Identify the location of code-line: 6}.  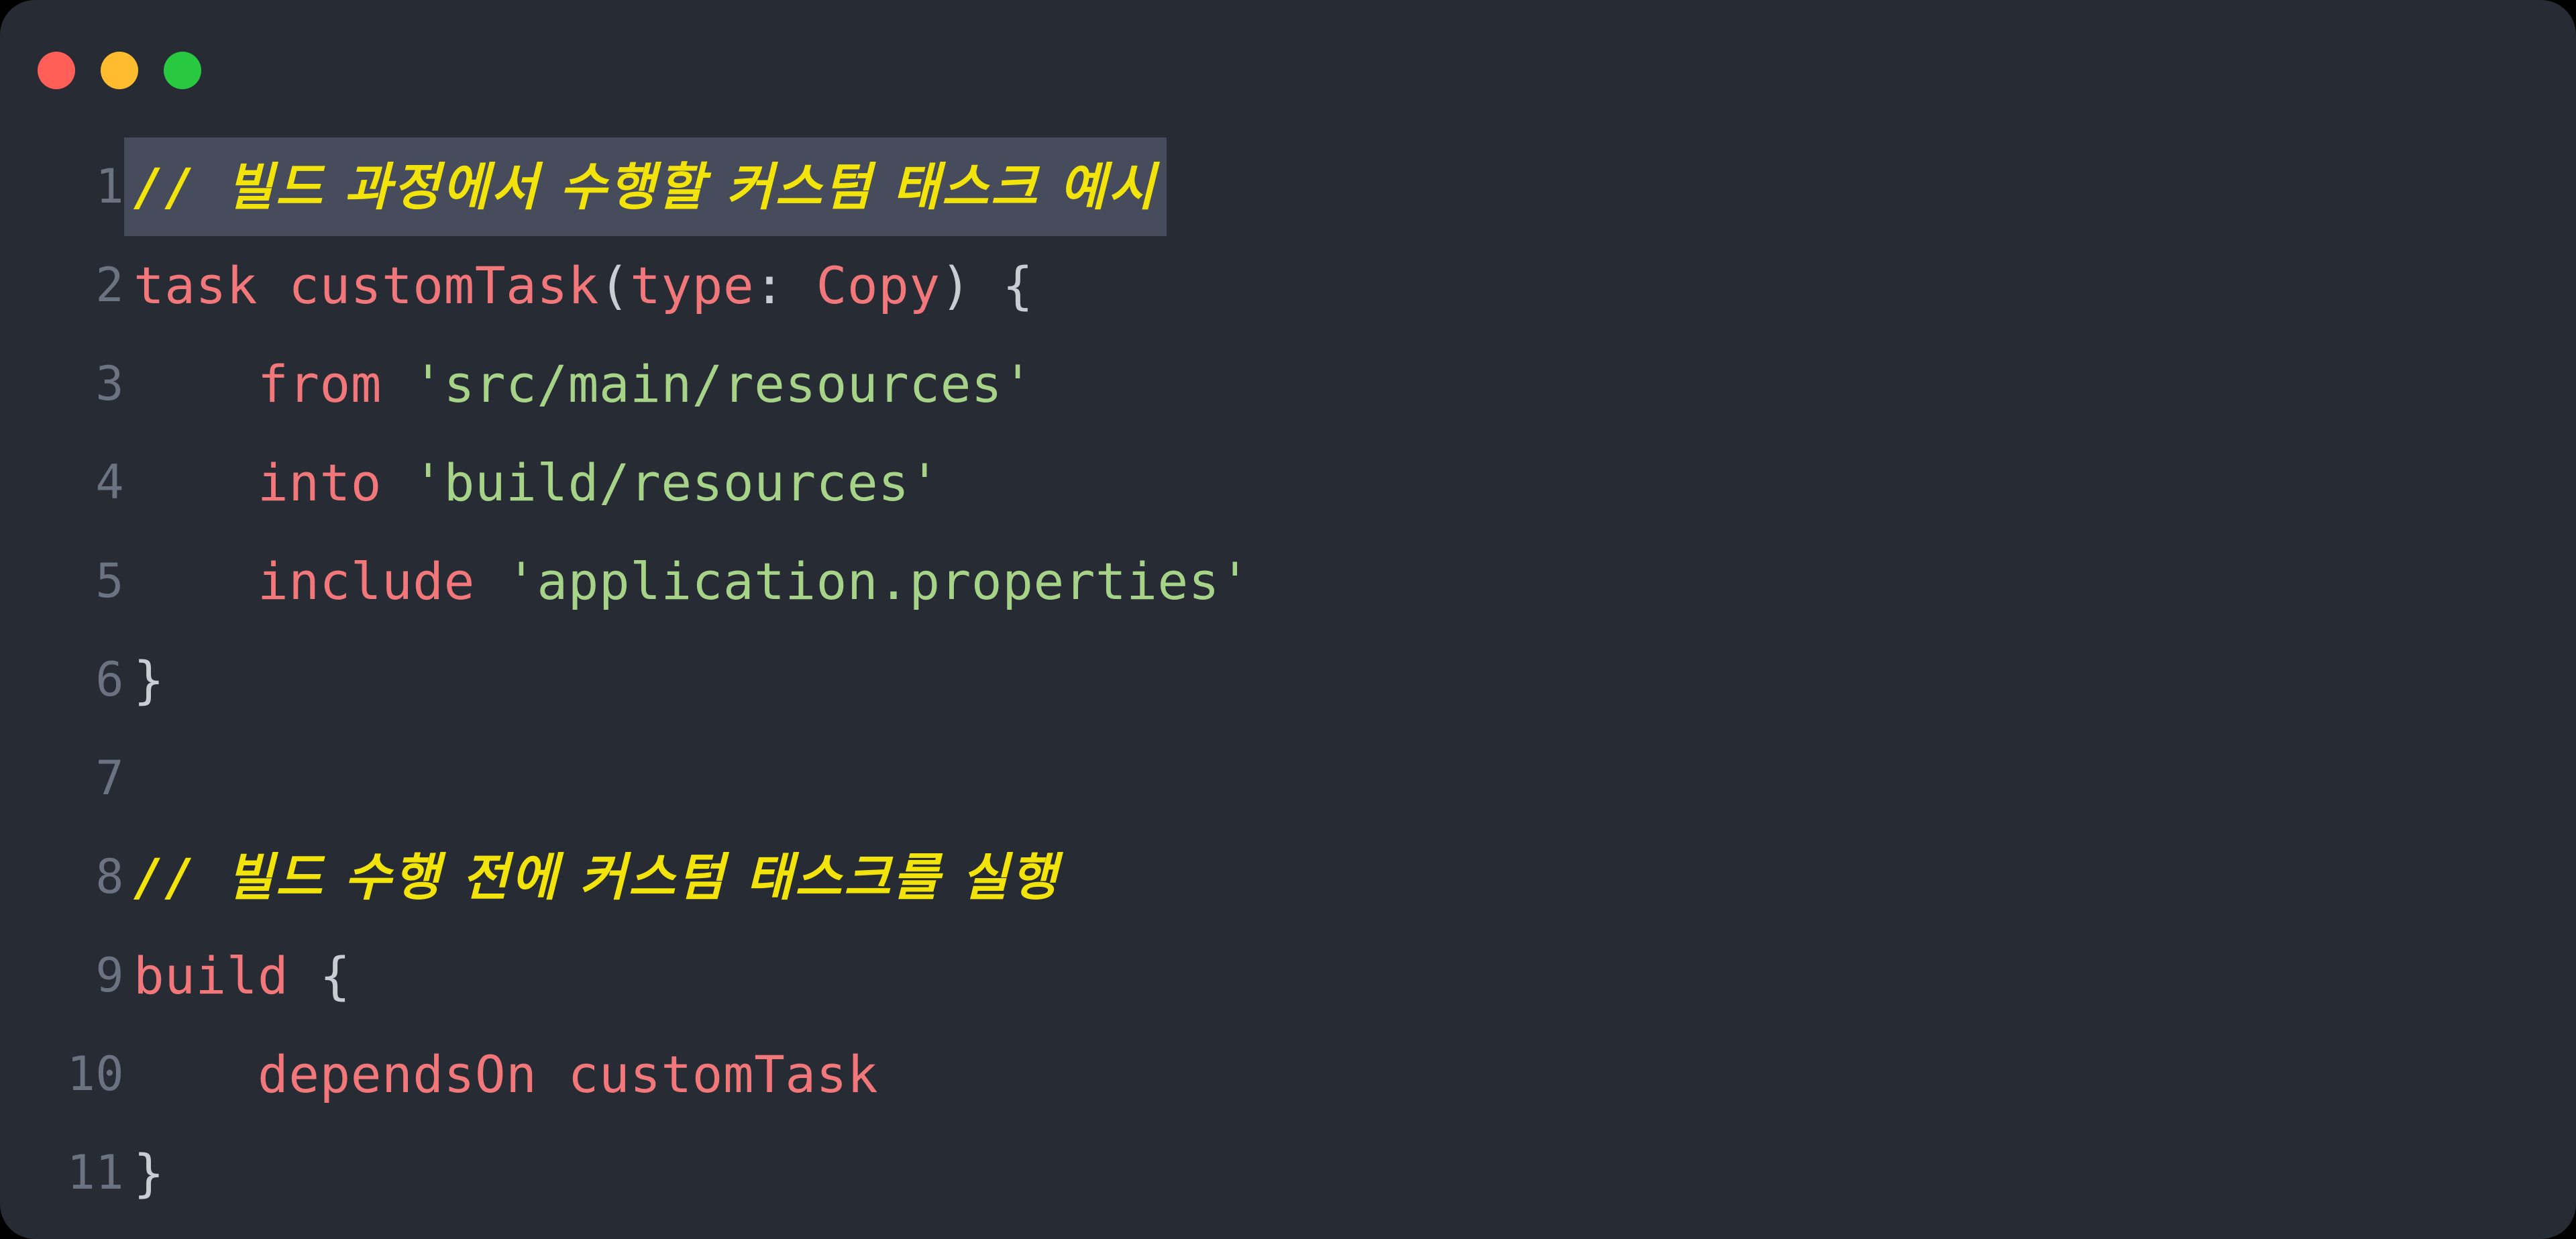
(1288, 680).